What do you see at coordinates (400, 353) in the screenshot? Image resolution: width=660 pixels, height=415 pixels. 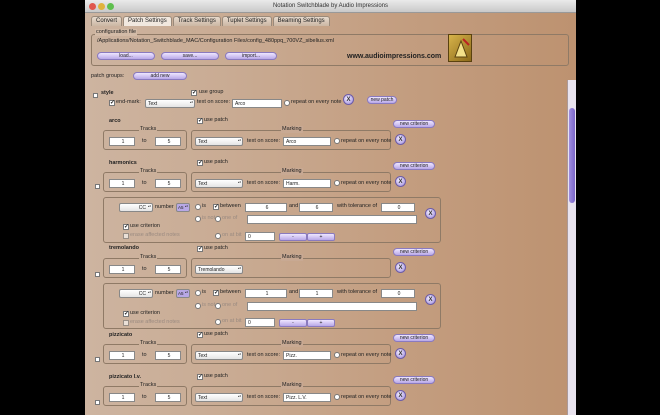 I see `pizzicato-remove-button: X` at bounding box center [400, 353].